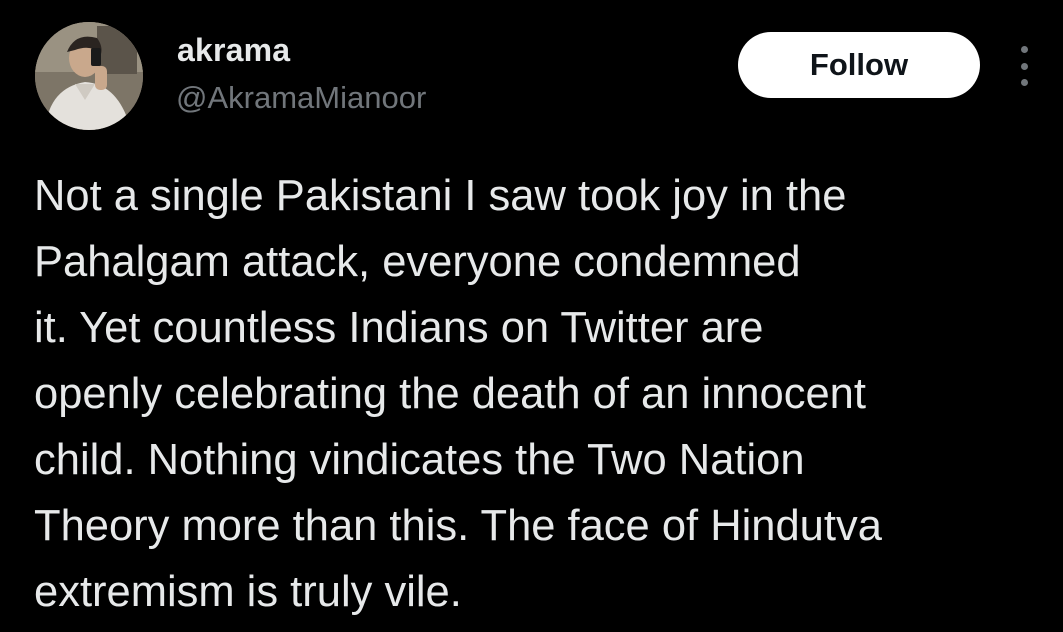 The width and height of the screenshot is (1063, 632). I want to click on display-name: akrama, so click(233, 50).